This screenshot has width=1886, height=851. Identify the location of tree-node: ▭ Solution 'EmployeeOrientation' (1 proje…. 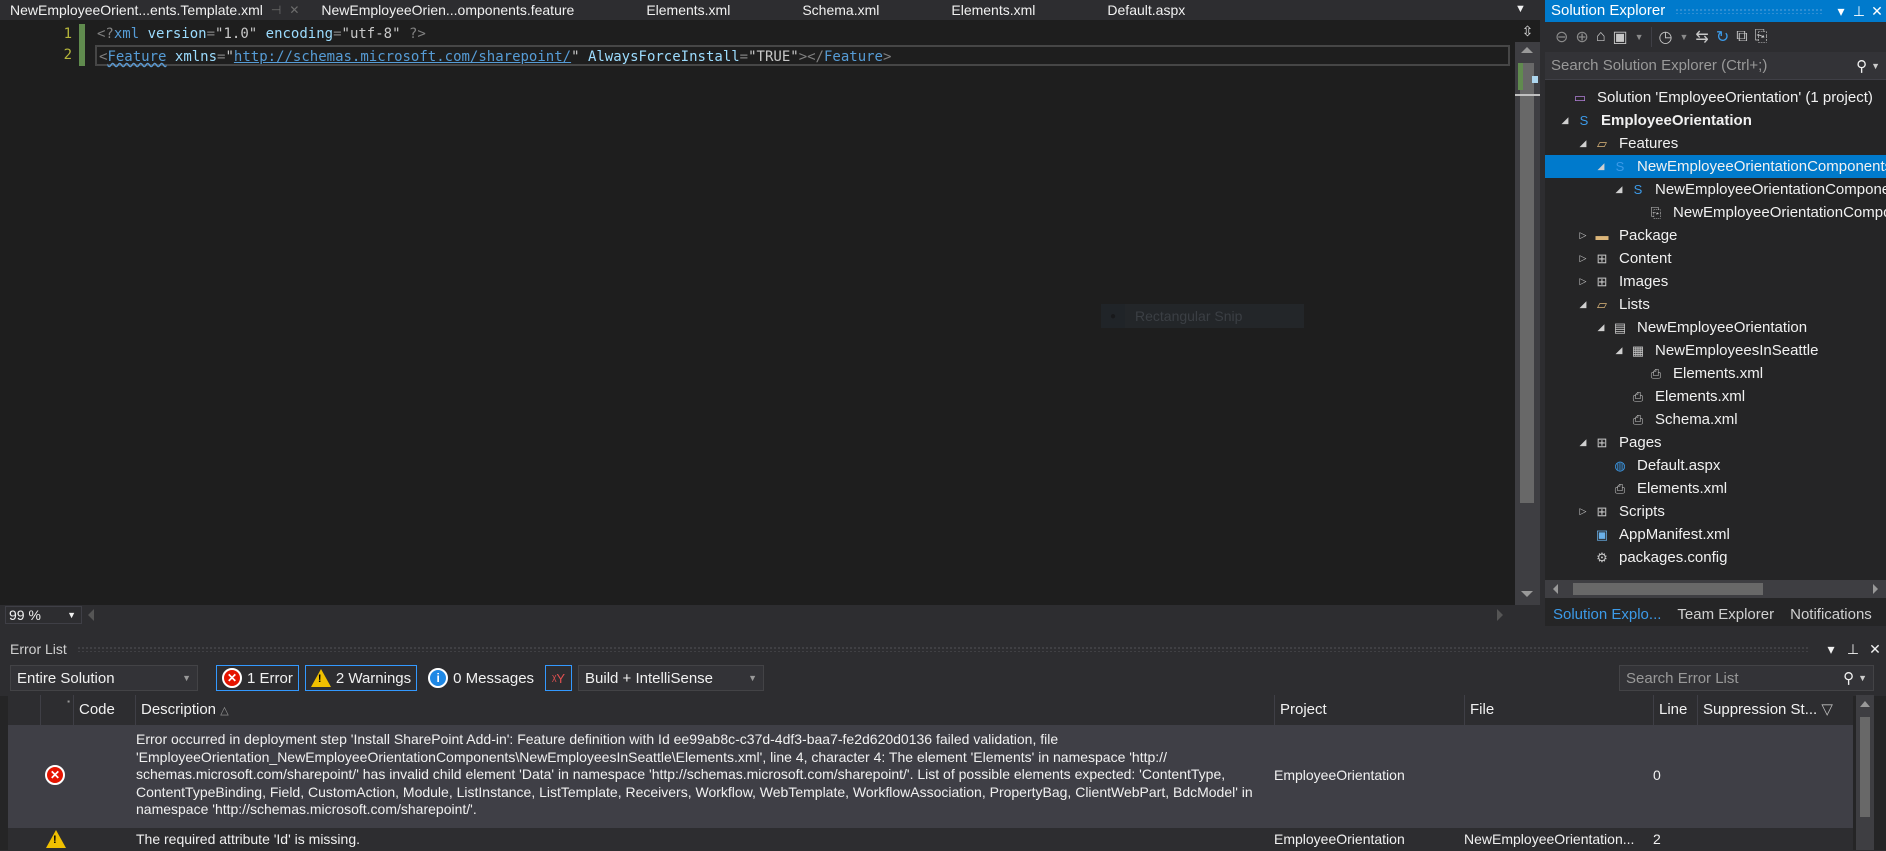
(1715, 97).